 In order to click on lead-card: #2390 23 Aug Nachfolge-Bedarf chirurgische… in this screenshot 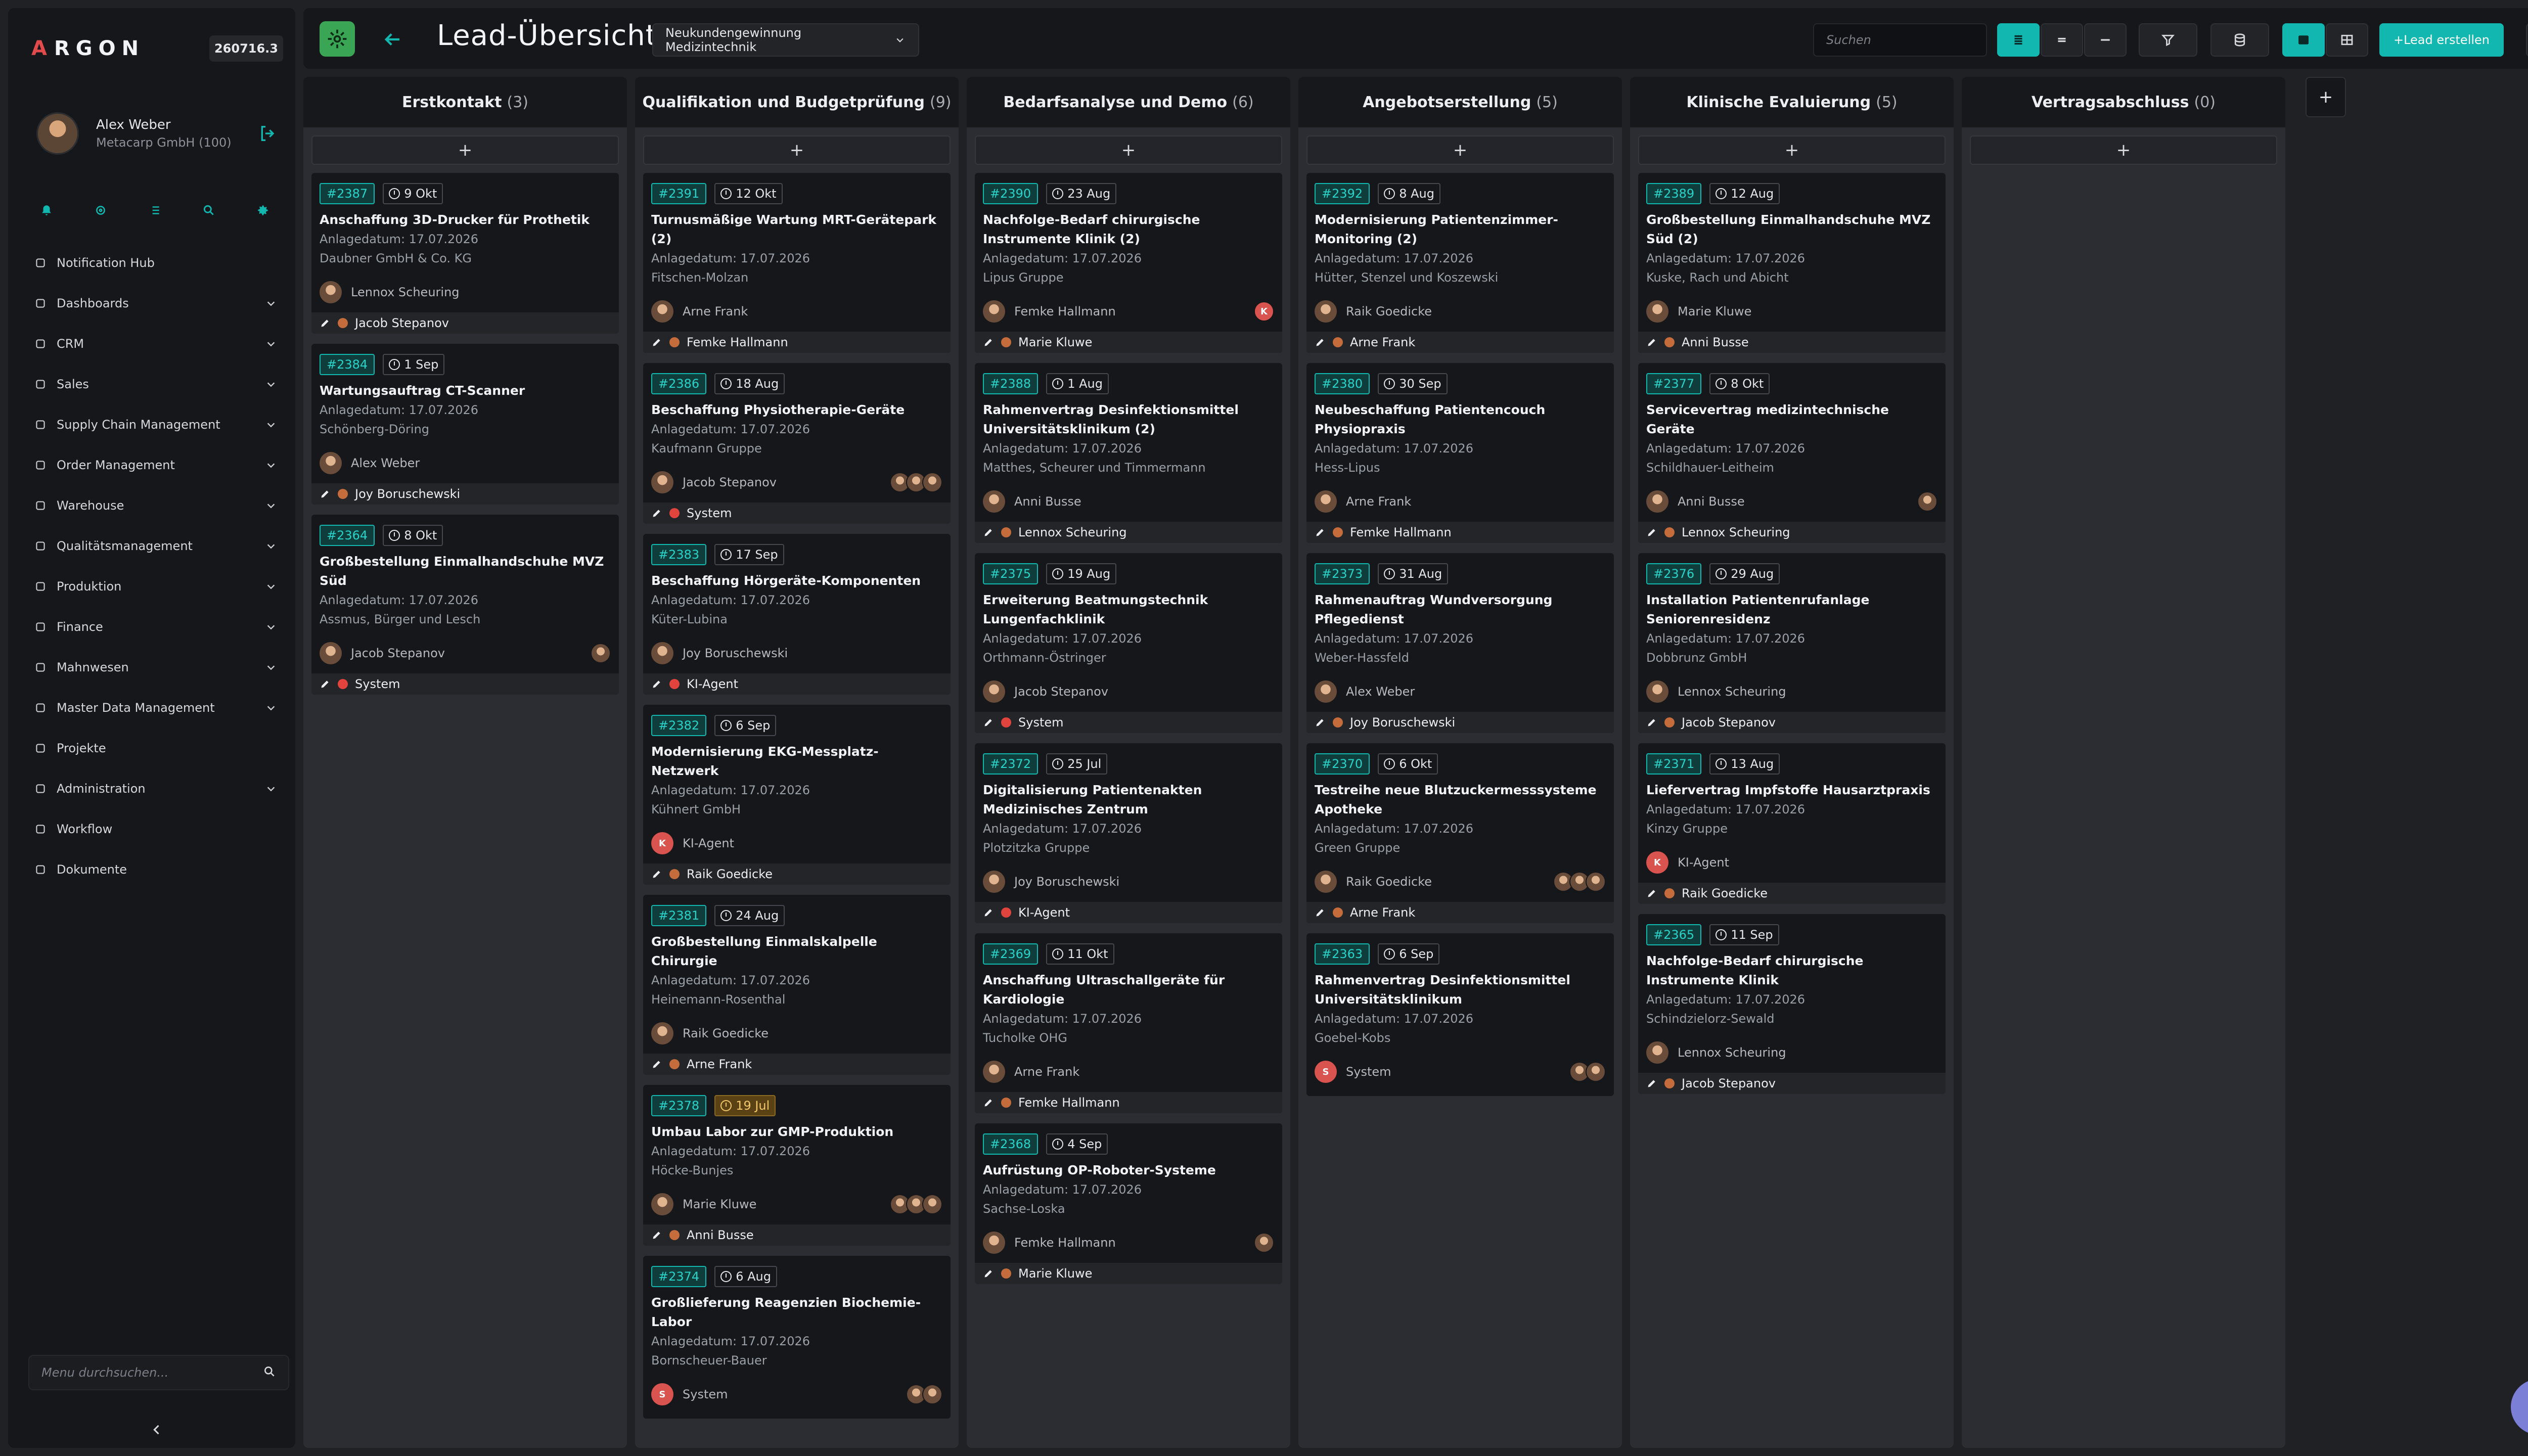, I will do `click(1129, 263)`.